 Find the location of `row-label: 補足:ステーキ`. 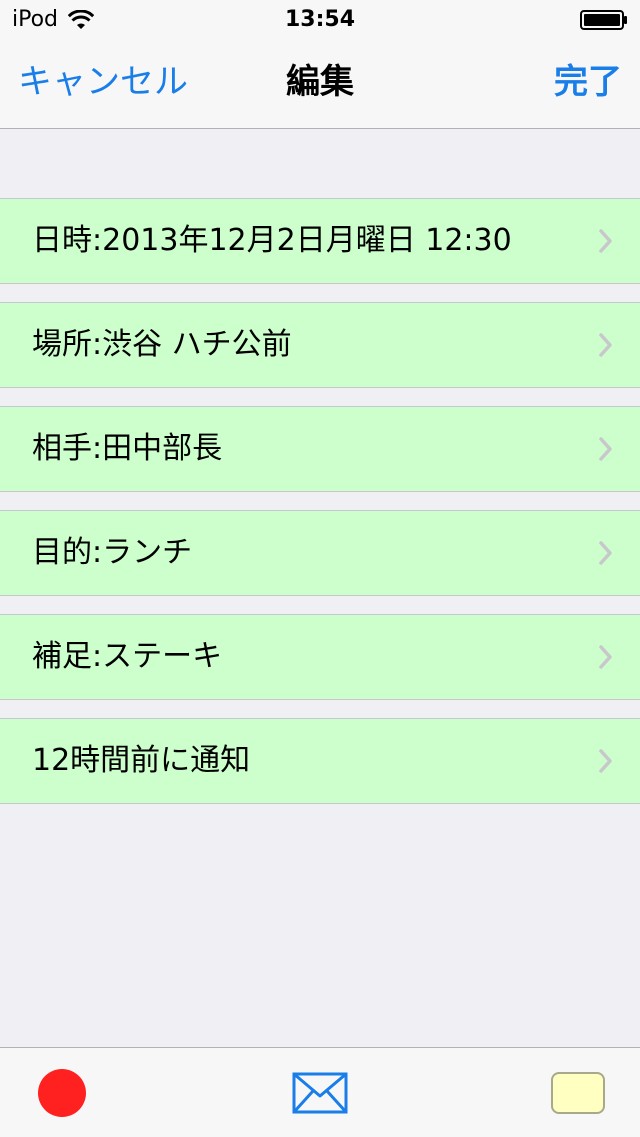

row-label: 補足:ステーキ is located at coordinates (127, 656).